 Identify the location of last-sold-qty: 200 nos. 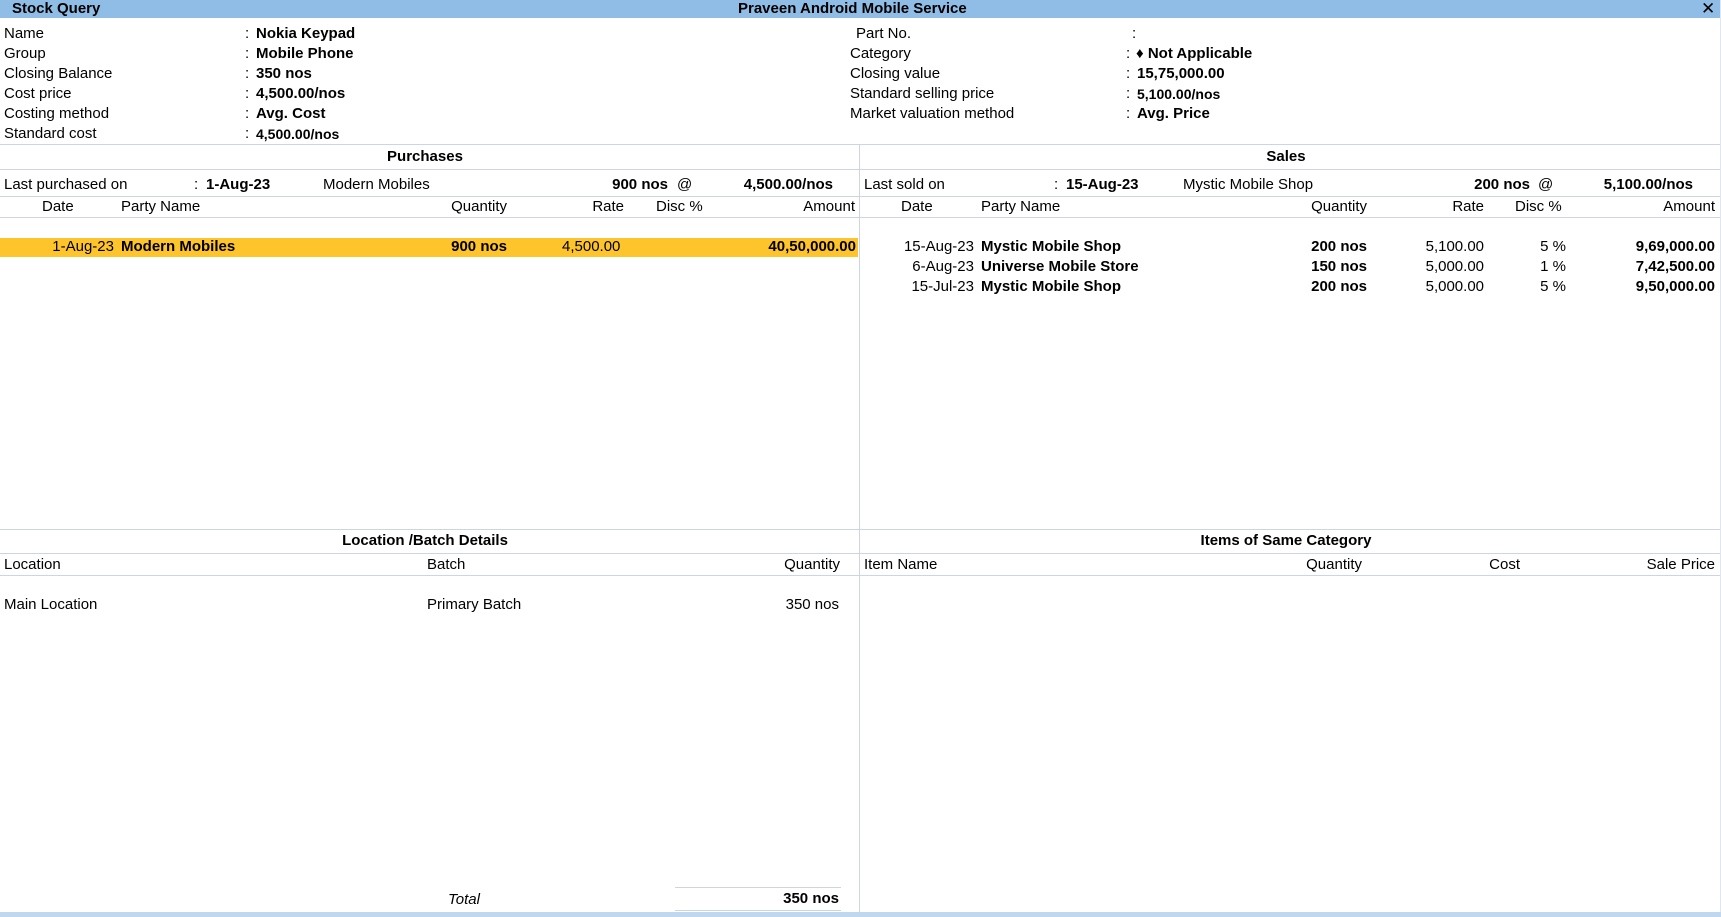
(1502, 184).